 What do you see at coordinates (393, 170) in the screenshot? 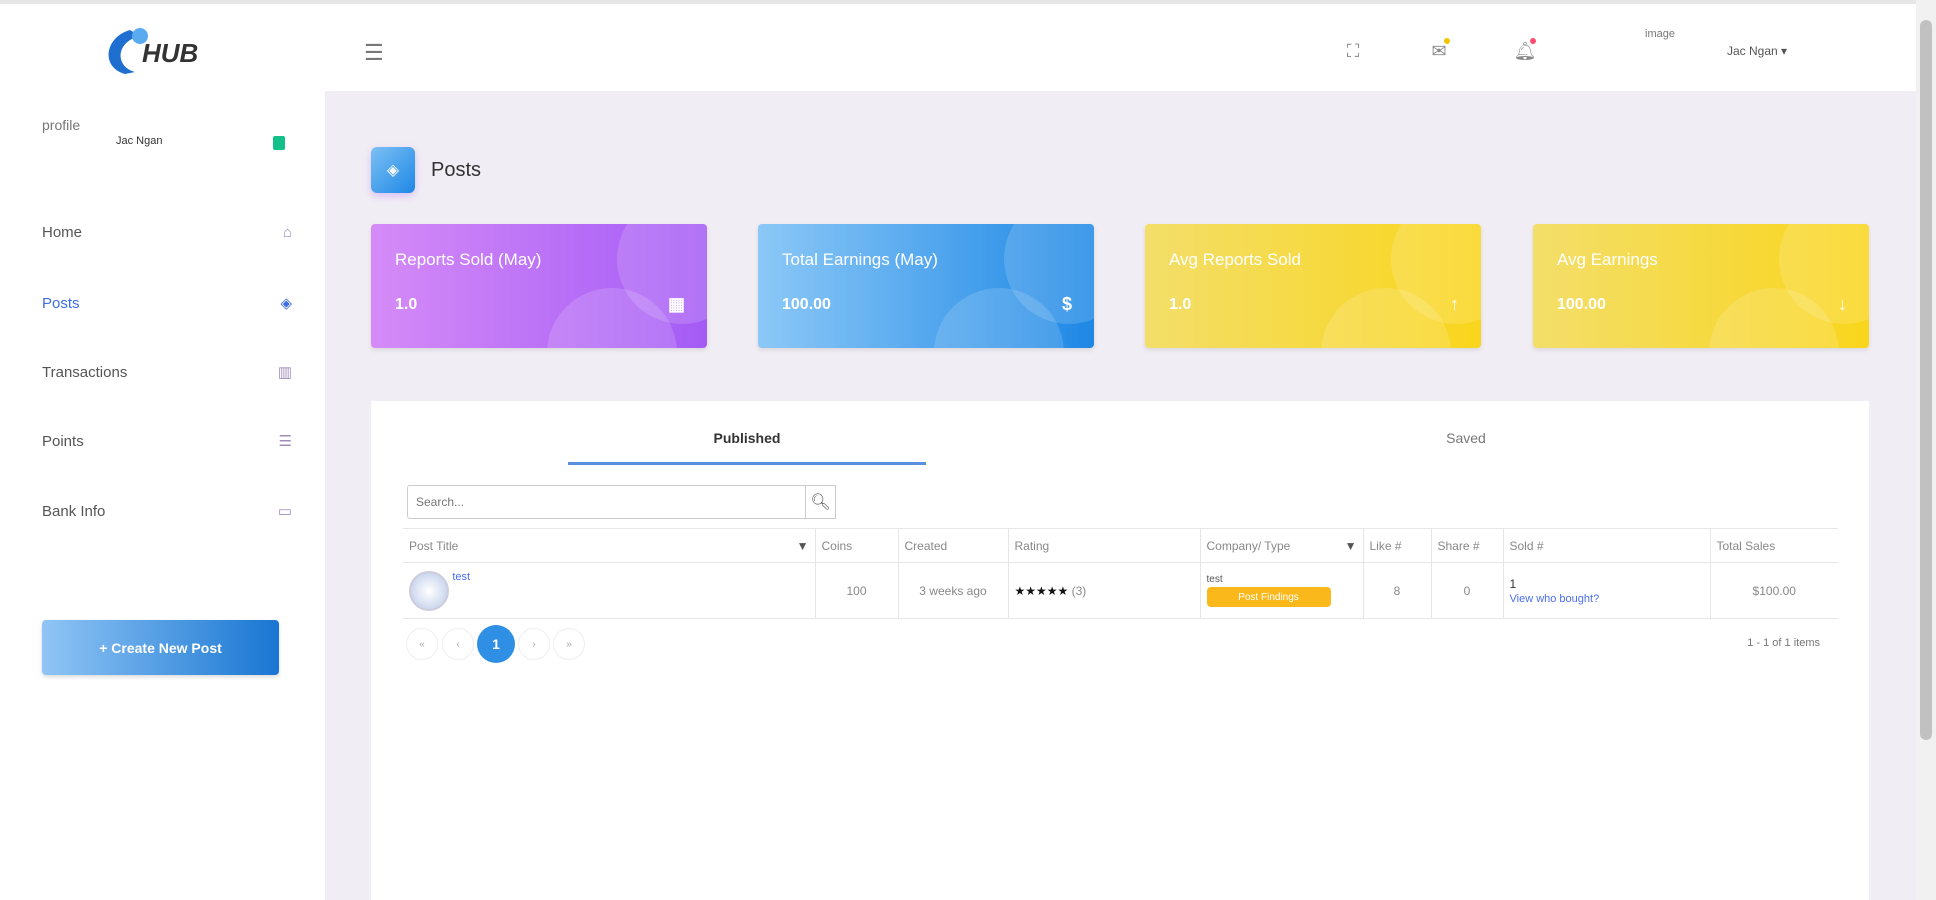
I see `posts-page-icon: ◈` at bounding box center [393, 170].